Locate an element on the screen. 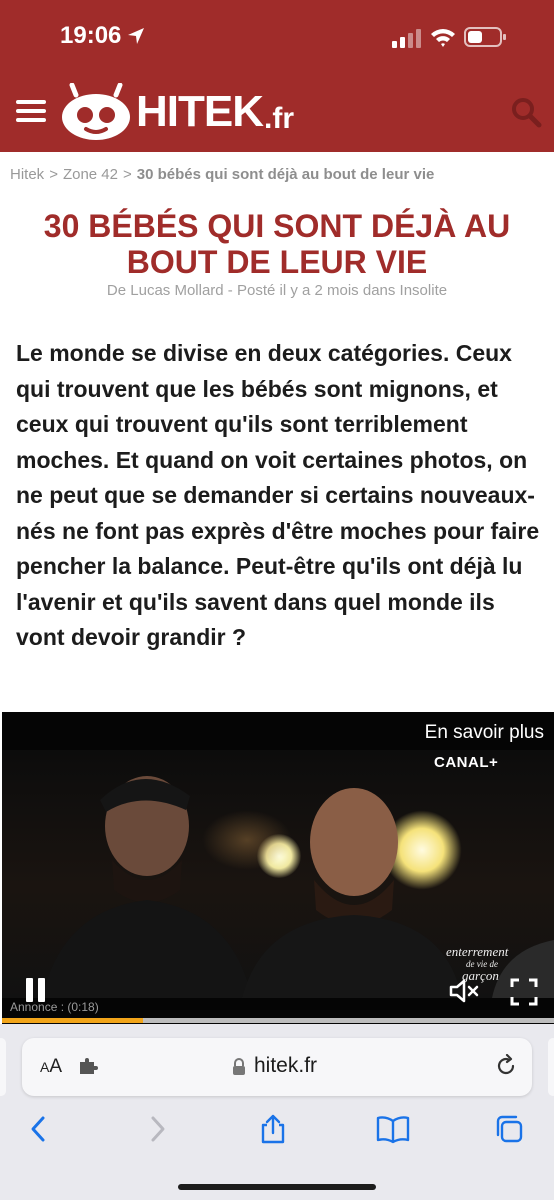 This screenshot has width=554, height=1200. ad-countdown-label: Annonce : (0:18) is located at coordinates (54, 1007).